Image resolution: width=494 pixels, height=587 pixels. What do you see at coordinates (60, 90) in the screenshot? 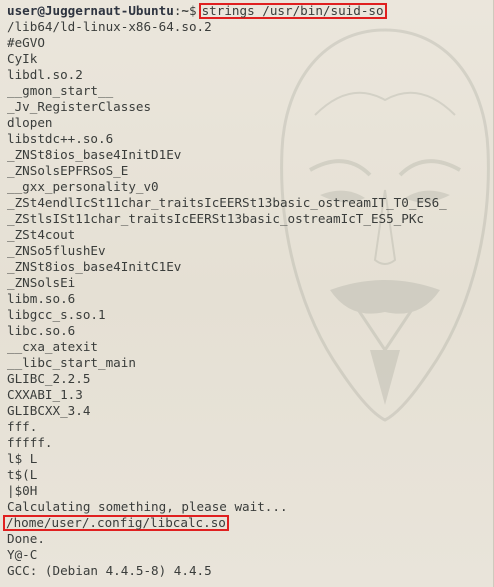
I see `output-line: __gmon_start__` at bounding box center [60, 90].